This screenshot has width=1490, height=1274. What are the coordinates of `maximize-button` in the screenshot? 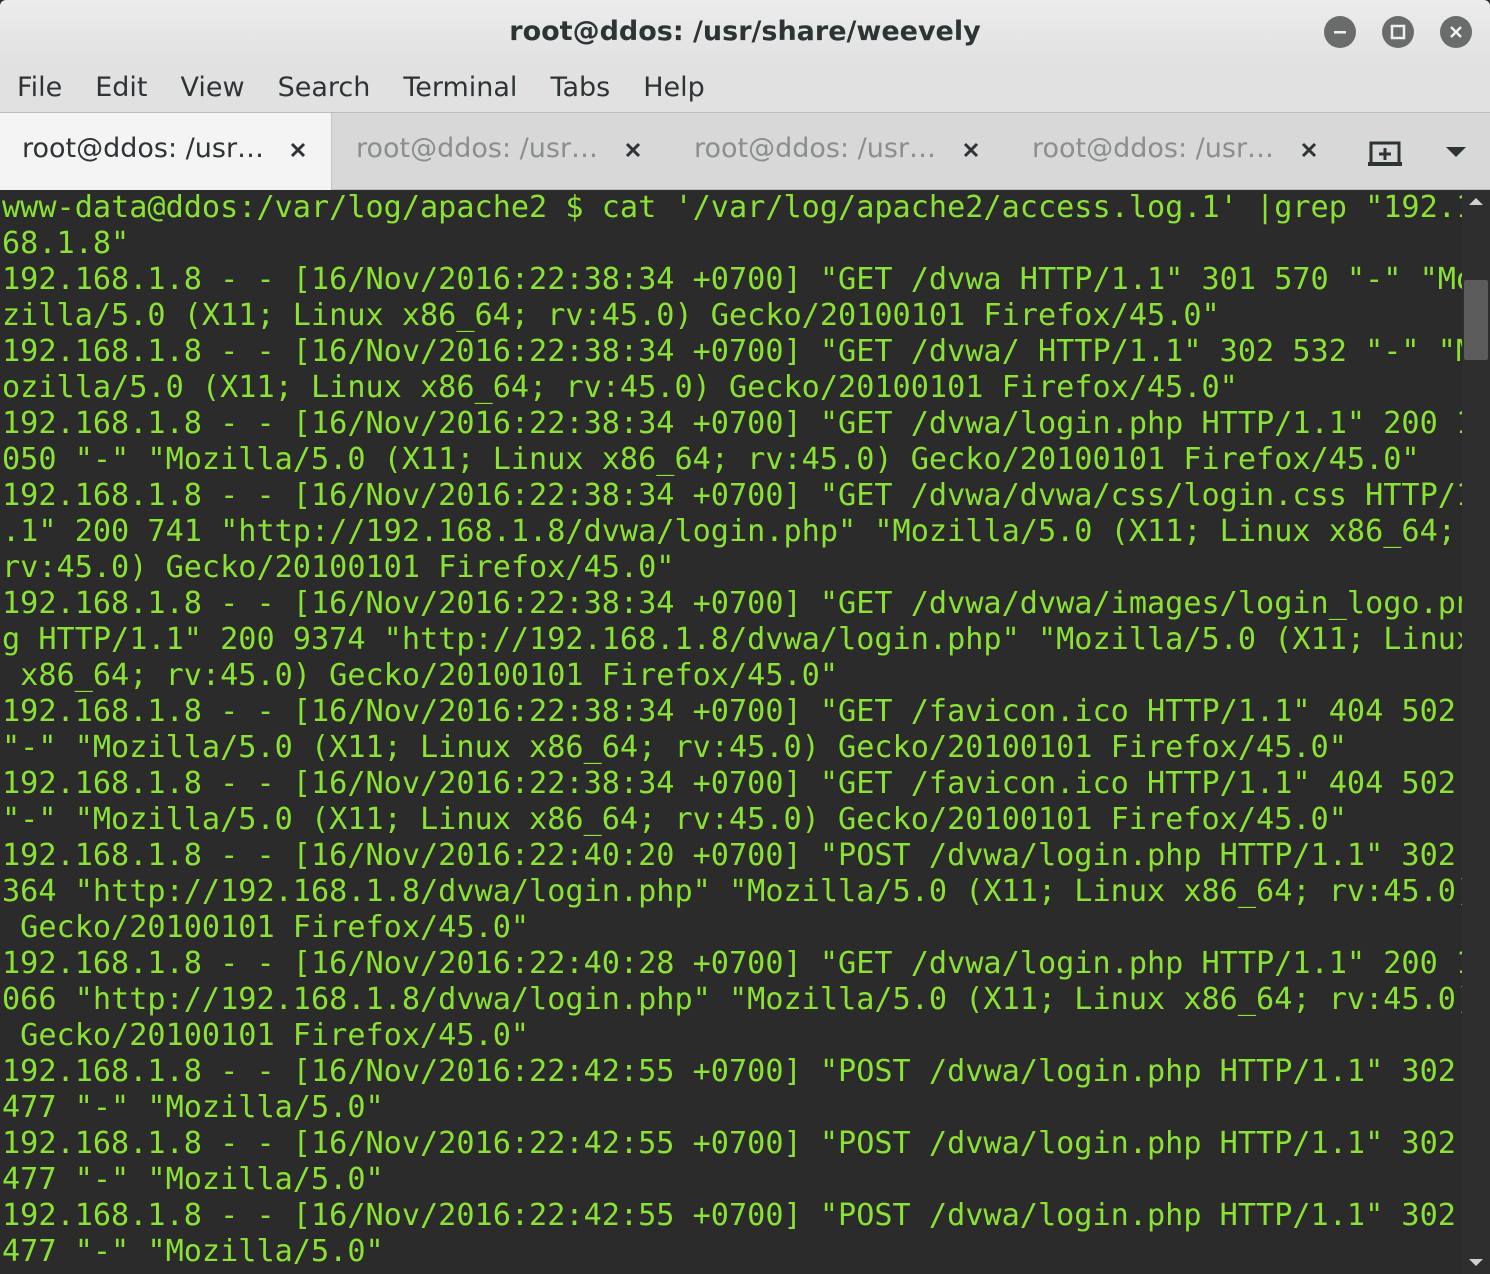 It's located at (1398, 32).